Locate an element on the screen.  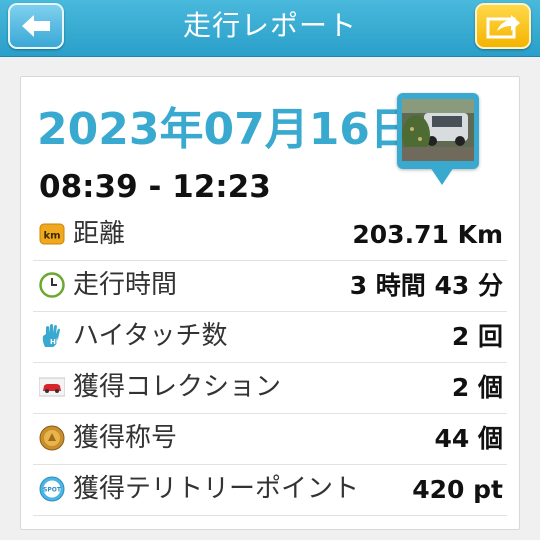
stat-row-territory-points: SPOT 獲得テリトリーポイント 420 pt is located at coordinates (270, 490).